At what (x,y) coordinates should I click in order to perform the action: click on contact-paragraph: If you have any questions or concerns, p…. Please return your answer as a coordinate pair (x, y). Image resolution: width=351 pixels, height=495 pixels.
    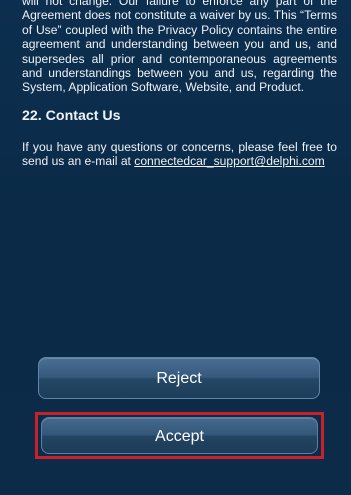
    Looking at the image, I should click on (179, 154).